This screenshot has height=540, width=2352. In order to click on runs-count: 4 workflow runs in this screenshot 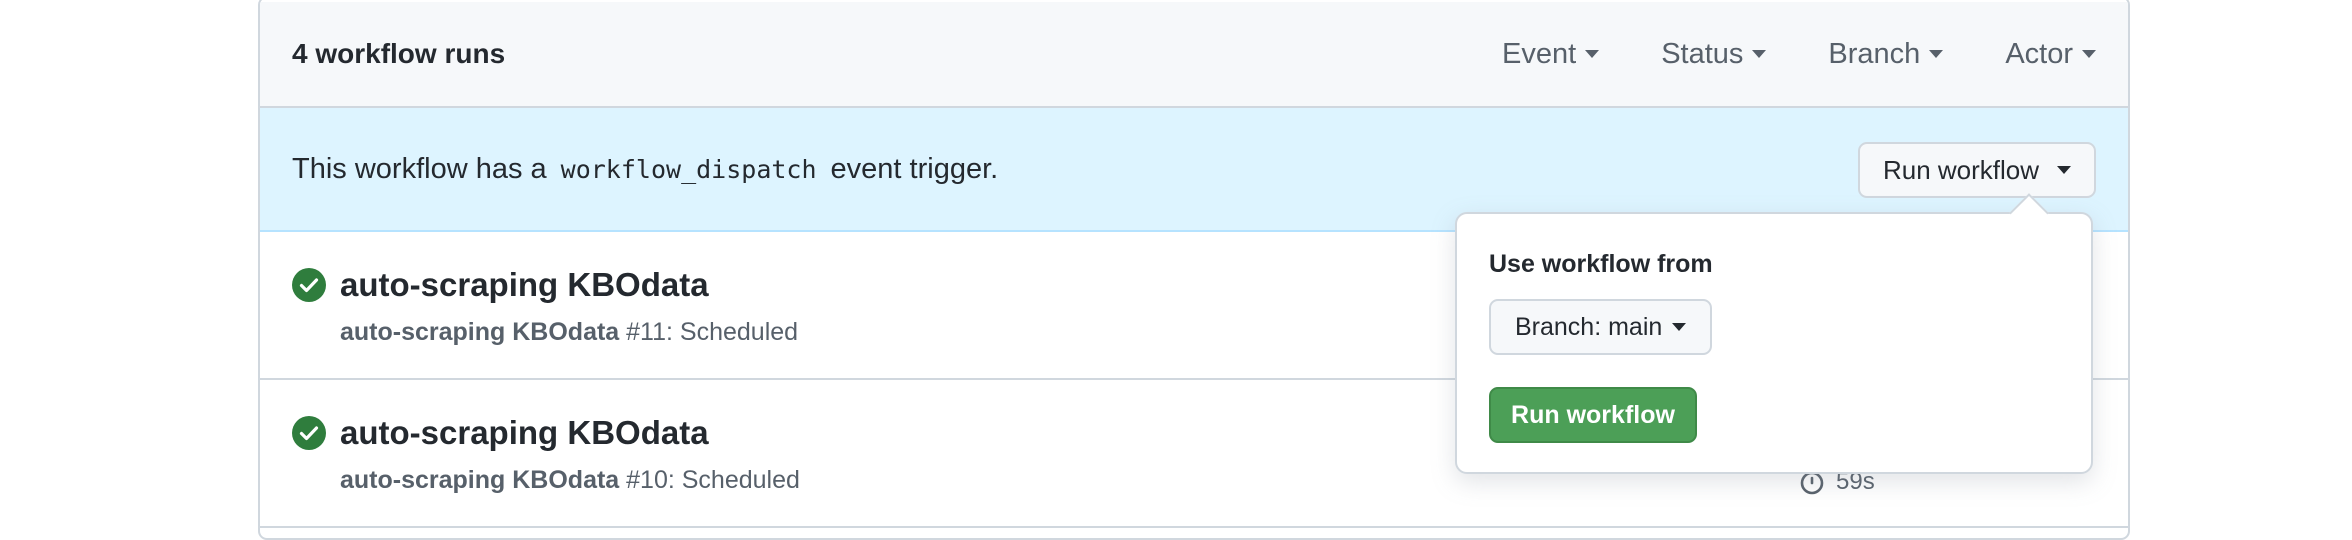, I will do `click(399, 53)`.